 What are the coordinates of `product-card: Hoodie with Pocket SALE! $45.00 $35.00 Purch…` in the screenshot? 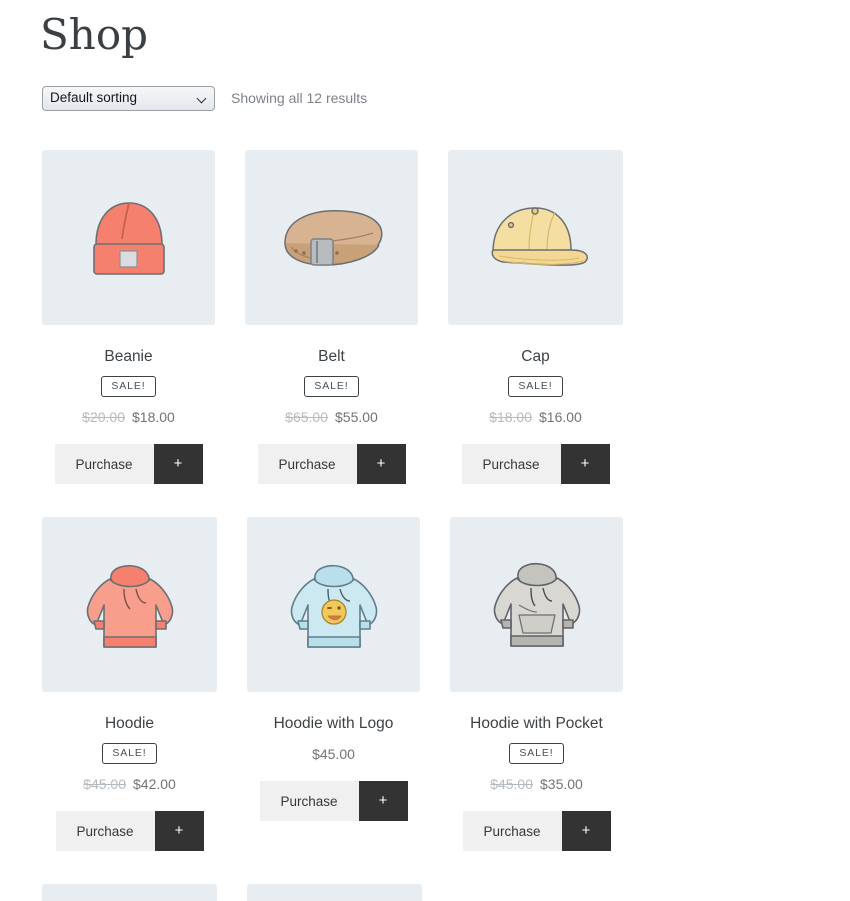 It's located at (536, 684).